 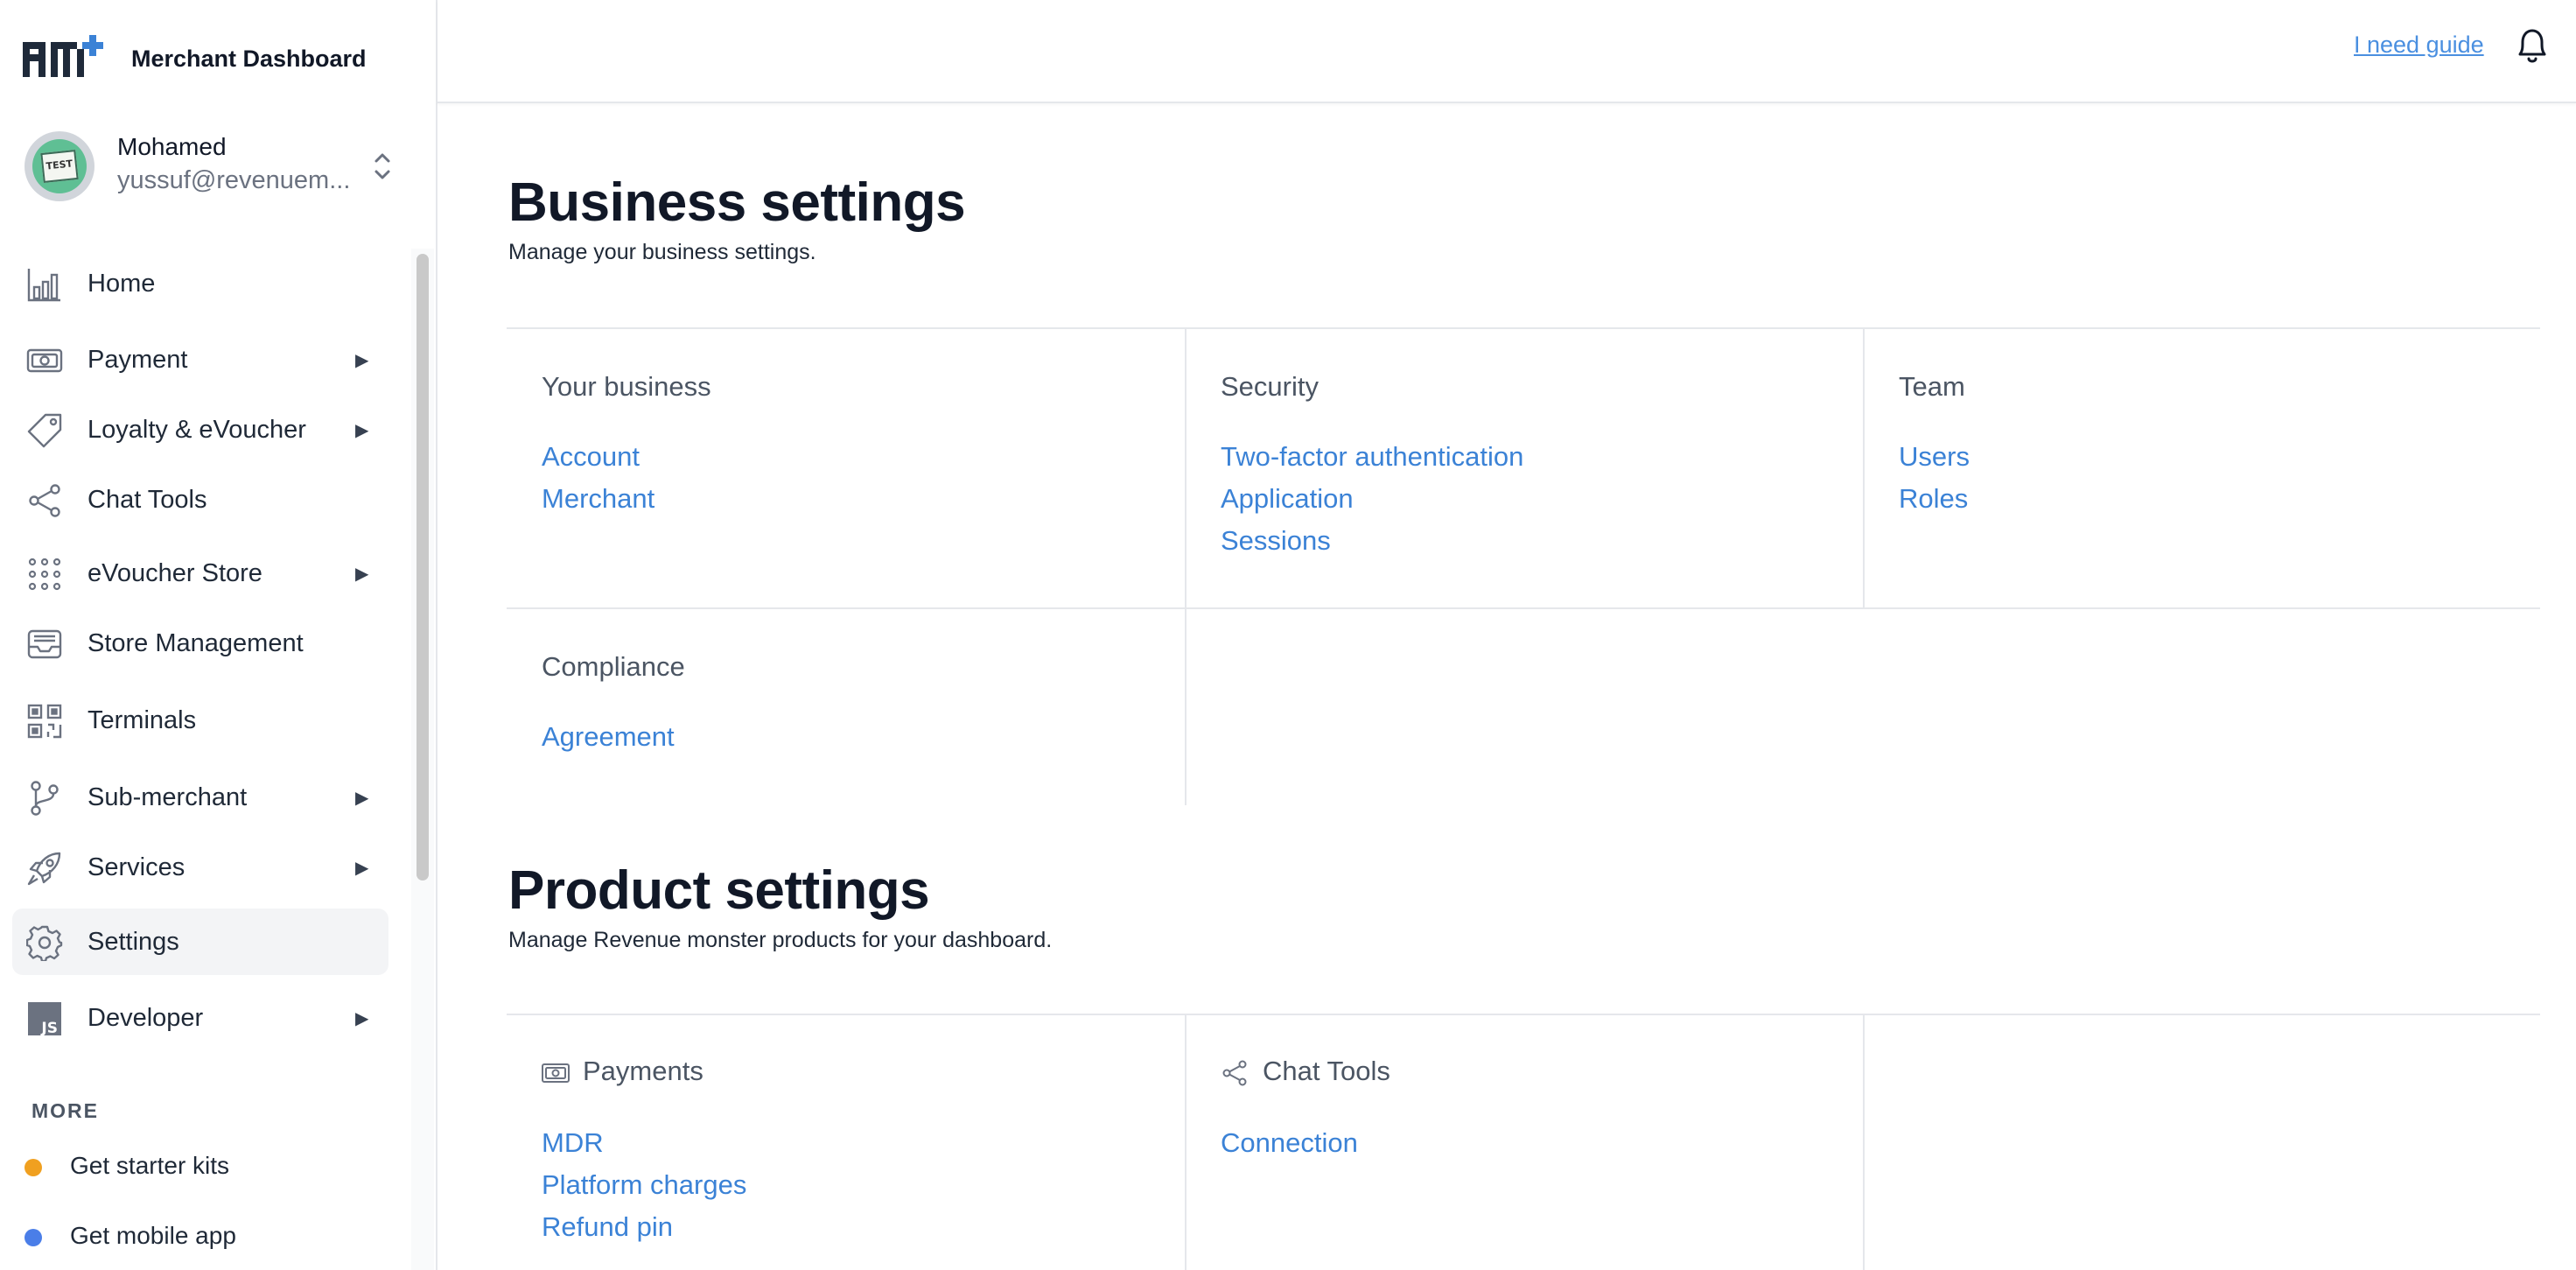 I want to click on sidebar-item-label: eVoucher Store, so click(x=175, y=573).